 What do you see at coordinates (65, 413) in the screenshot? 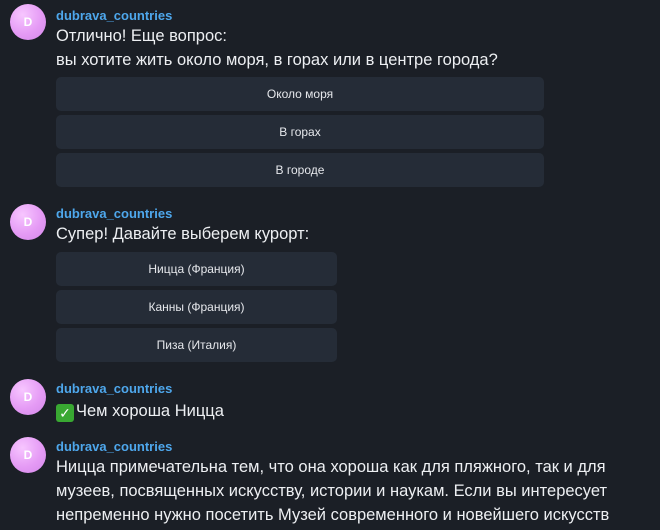
I see `check-mark-icon: ✓` at bounding box center [65, 413].